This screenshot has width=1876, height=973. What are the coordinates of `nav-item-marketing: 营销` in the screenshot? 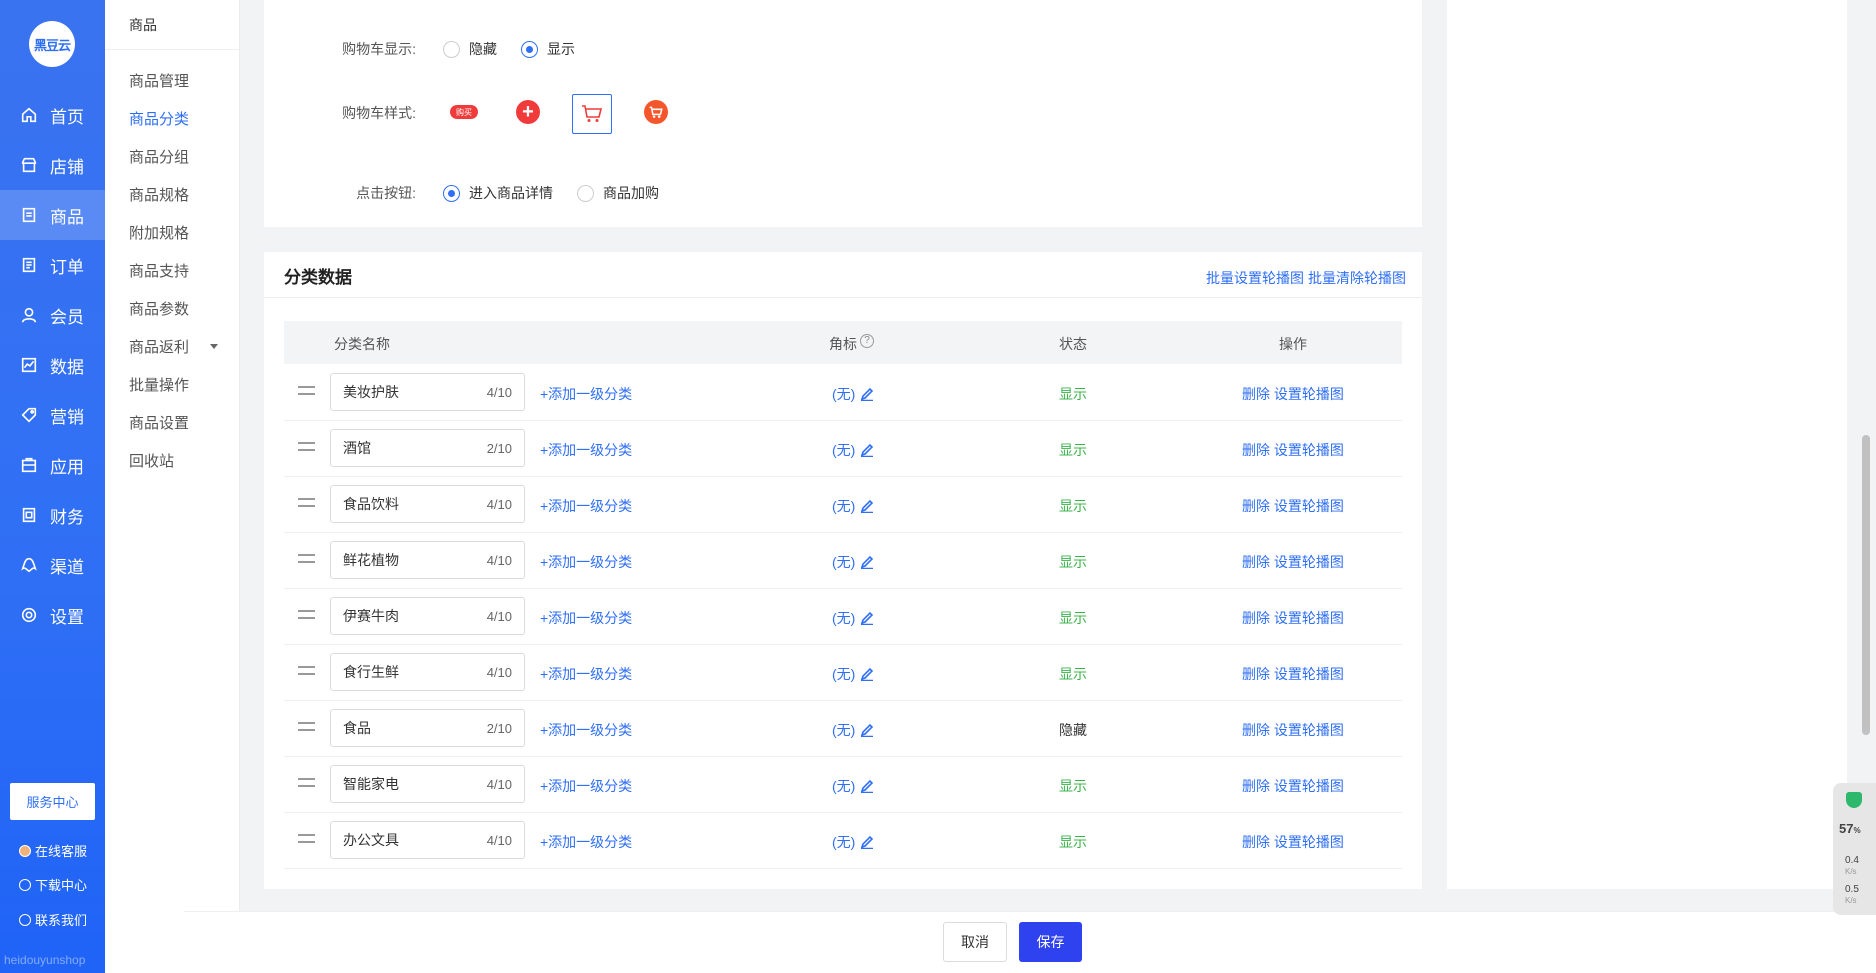 It's located at (52, 415).